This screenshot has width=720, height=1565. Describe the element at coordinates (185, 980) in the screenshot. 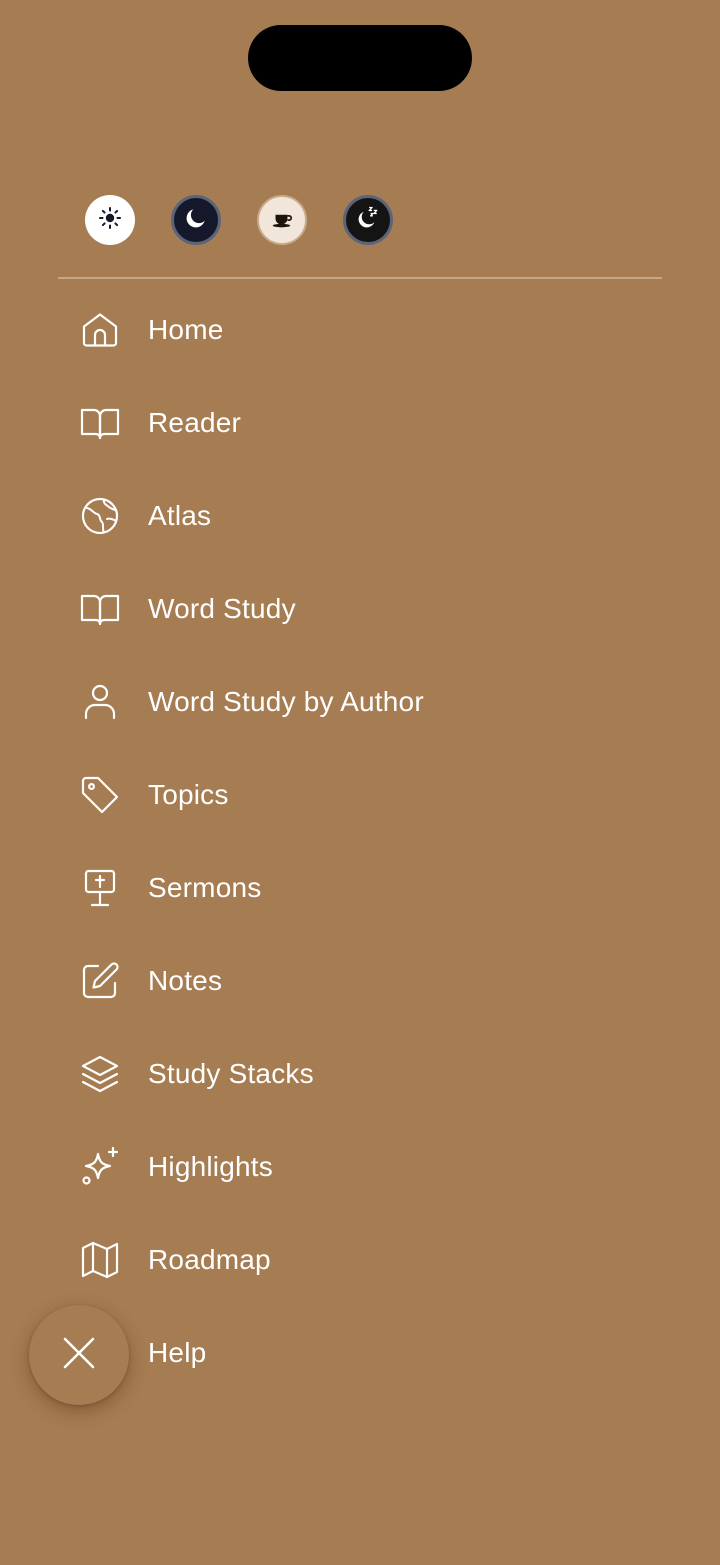

I see `menu-item-label: Notes` at that location.